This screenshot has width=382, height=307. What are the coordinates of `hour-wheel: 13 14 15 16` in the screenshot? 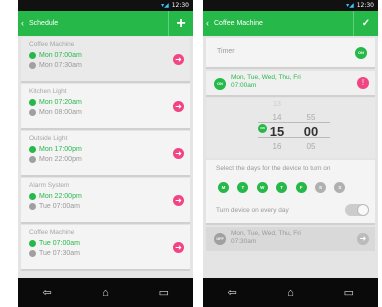 It's located at (277, 125).